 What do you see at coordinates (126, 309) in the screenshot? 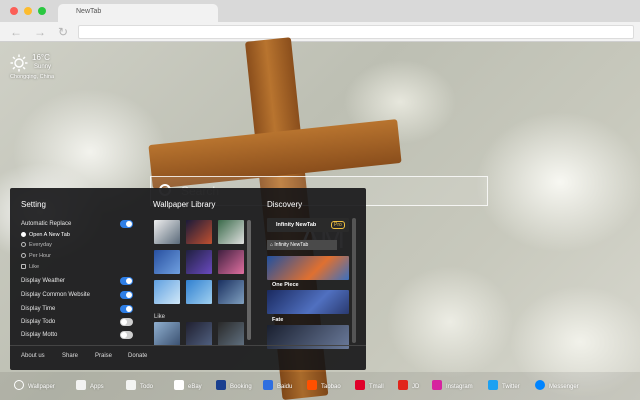
I see `display-time-toggle` at bounding box center [126, 309].